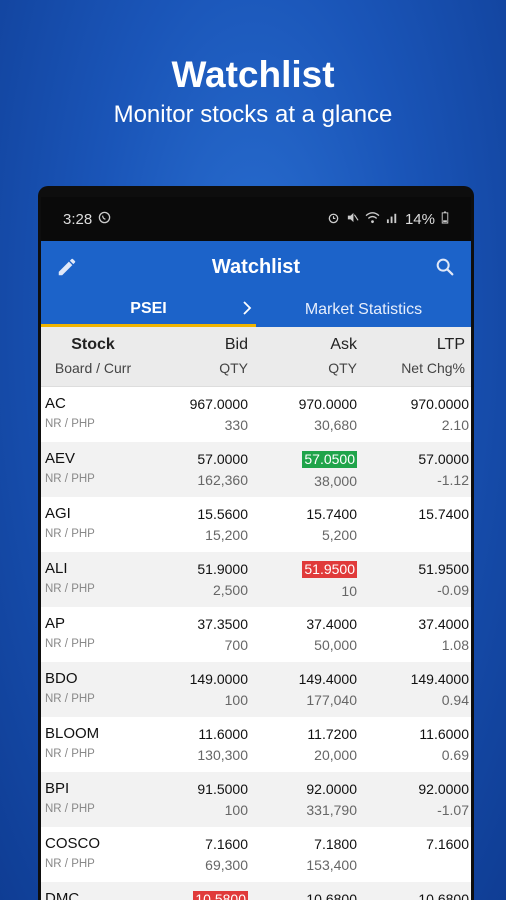 Image resolution: width=506 pixels, height=900 pixels. What do you see at coordinates (222, 569) in the screenshot?
I see `bid-price: 51.9000` at bounding box center [222, 569].